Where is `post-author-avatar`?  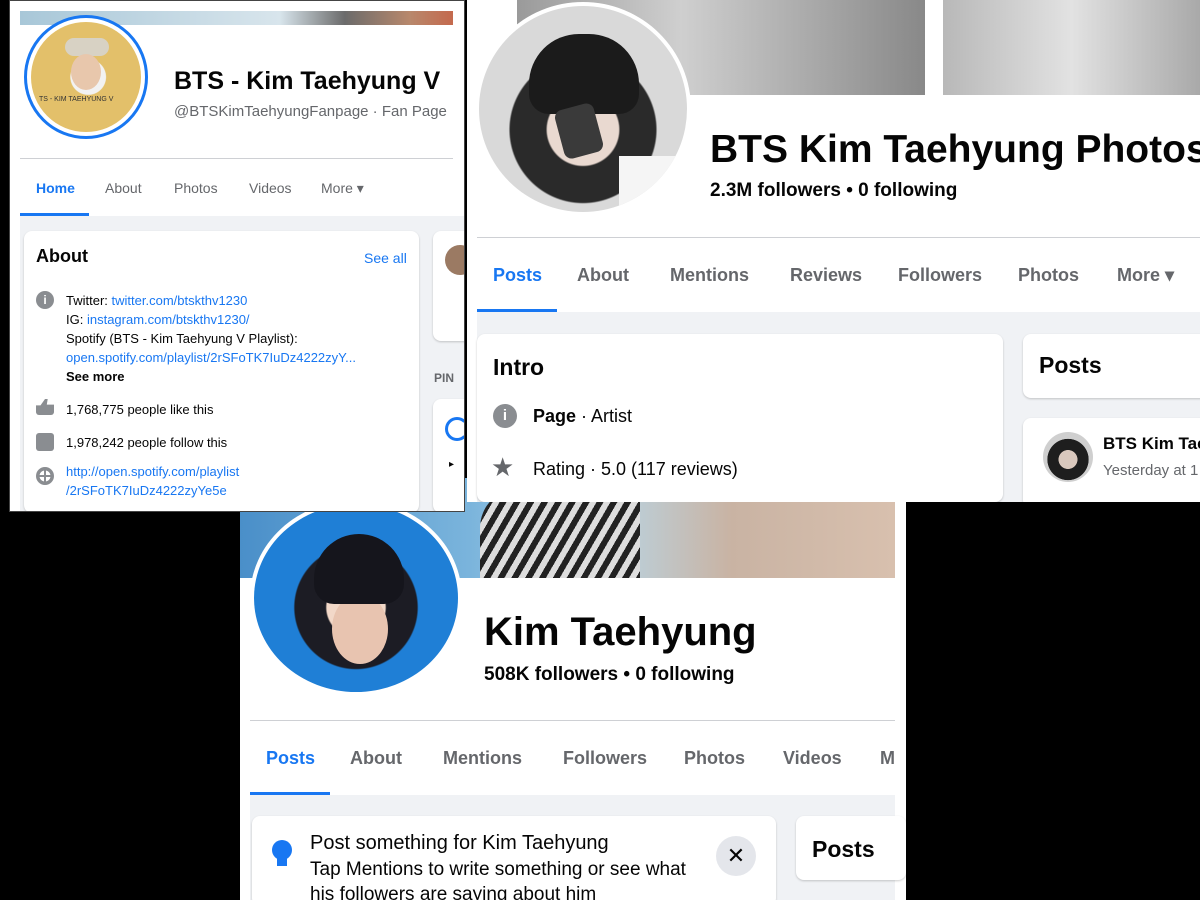
post-author-avatar is located at coordinates (1068, 457).